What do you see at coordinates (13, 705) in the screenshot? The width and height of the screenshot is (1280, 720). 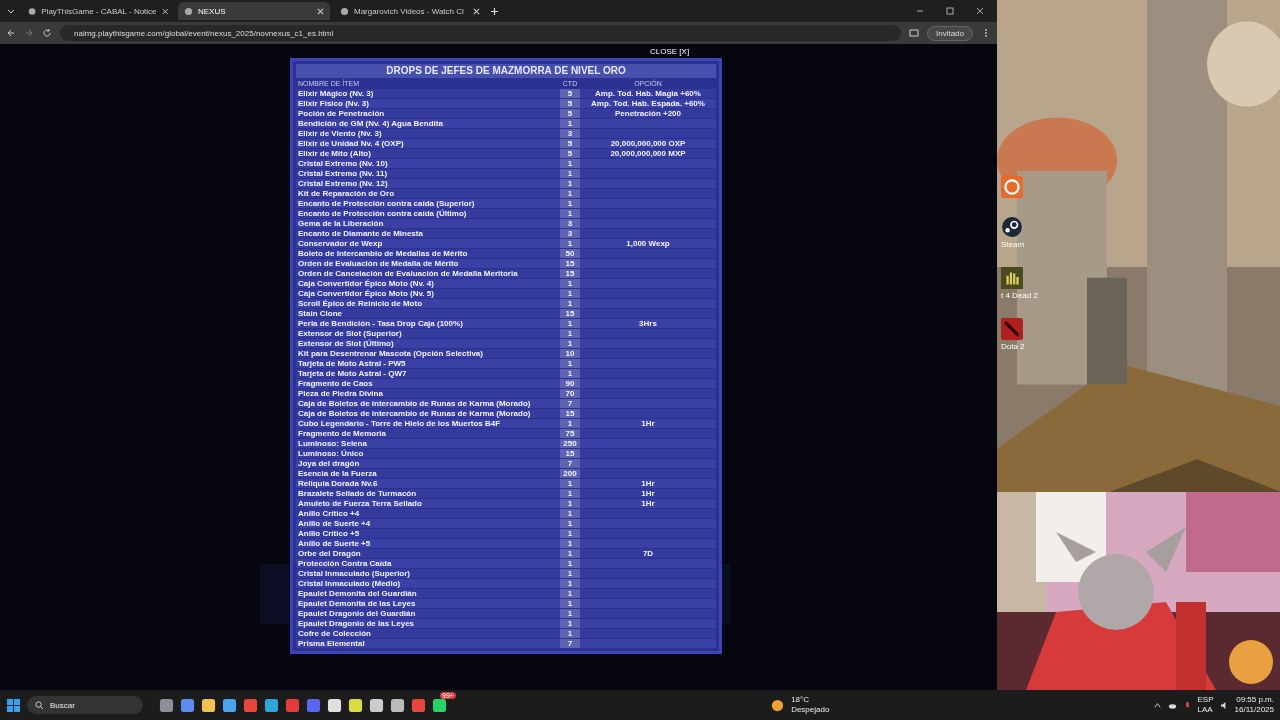 I see `start-icon` at bounding box center [13, 705].